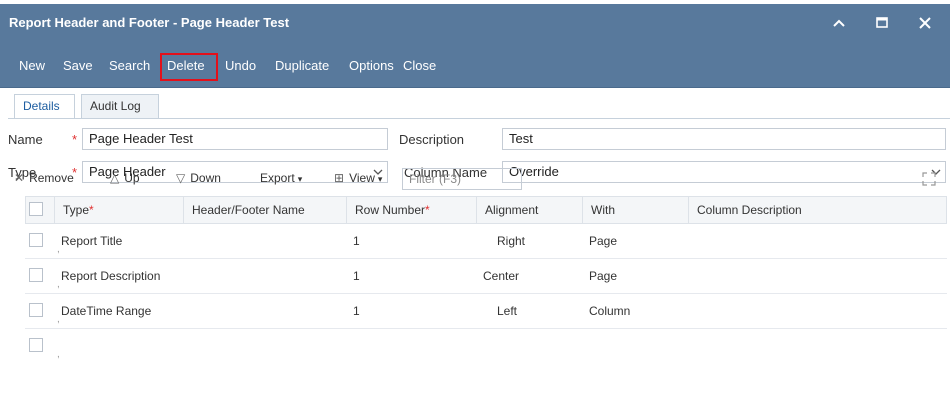 The width and height of the screenshot is (950, 411). Describe the element at coordinates (106, 276) in the screenshot. I see `cell-type: Report Description` at that location.